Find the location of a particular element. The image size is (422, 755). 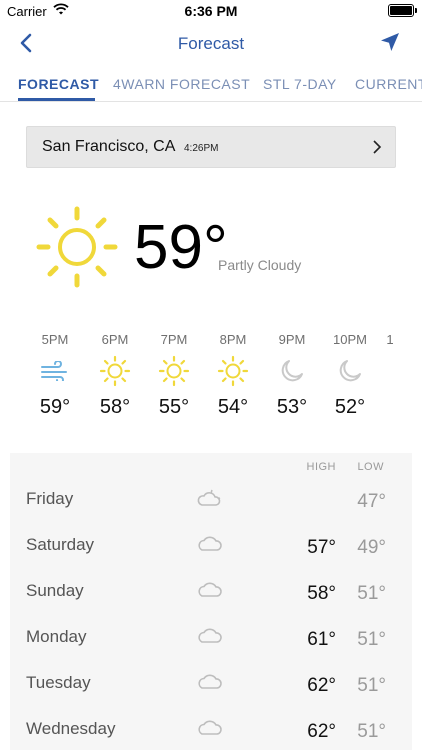

day-low: 49° is located at coordinates (371, 547).